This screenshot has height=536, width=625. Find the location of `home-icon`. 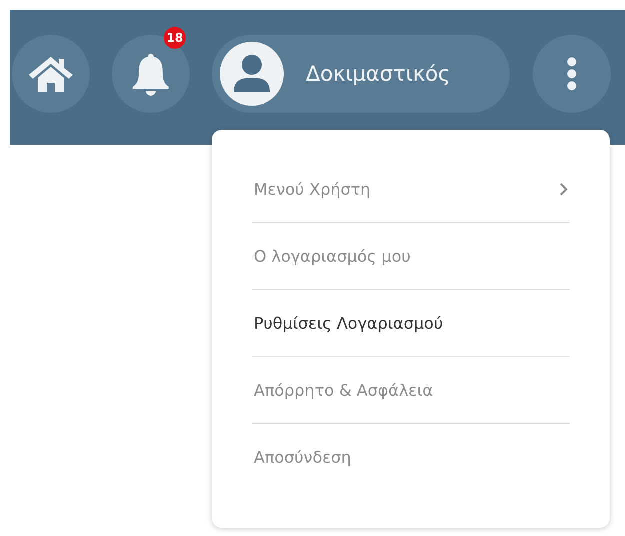

home-icon is located at coordinates (51, 74).